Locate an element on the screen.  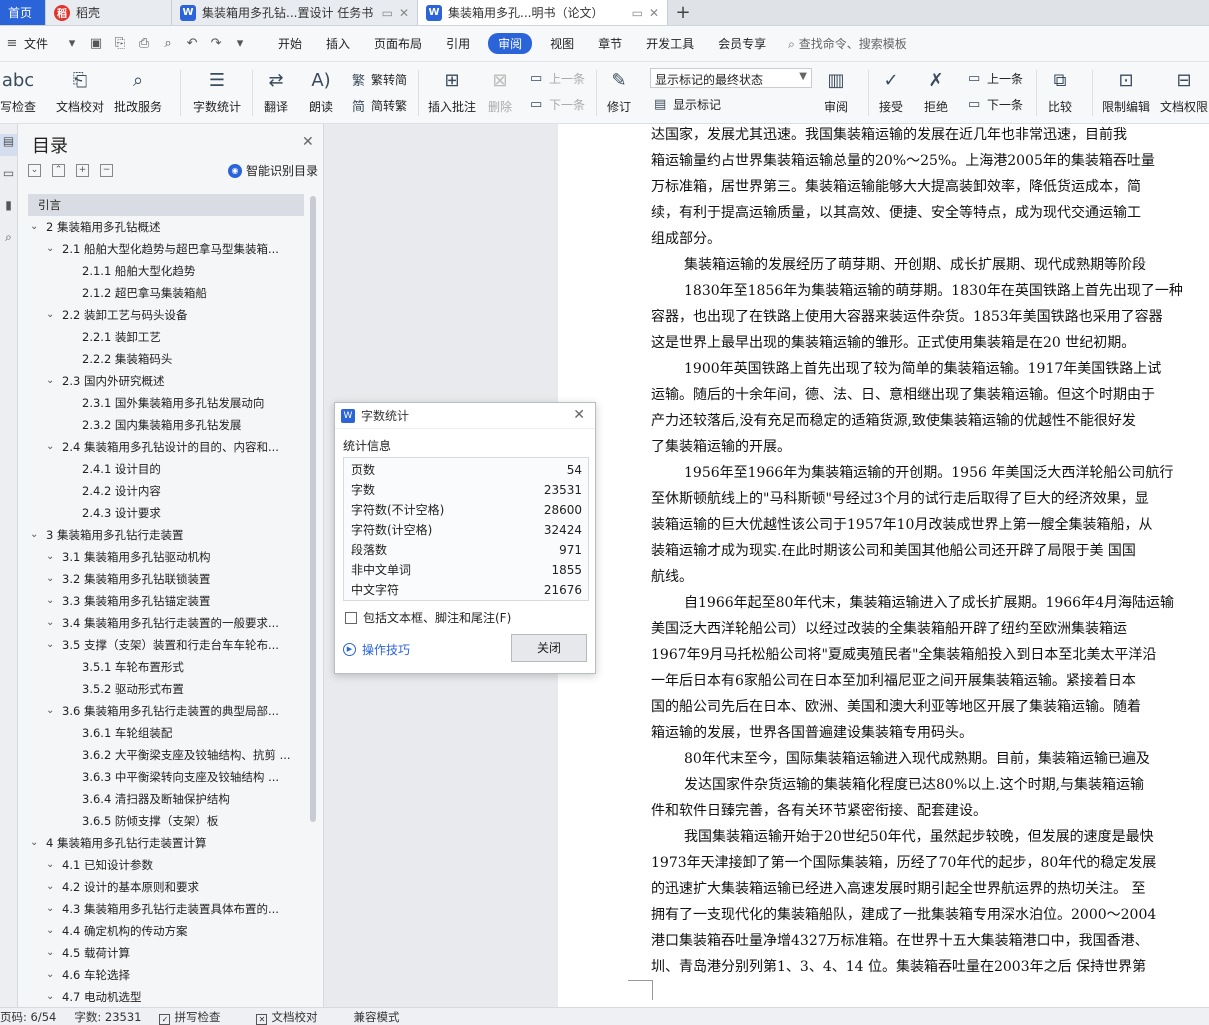
tab-daoke: 稻 稻壳 is located at coordinates (109, 12).